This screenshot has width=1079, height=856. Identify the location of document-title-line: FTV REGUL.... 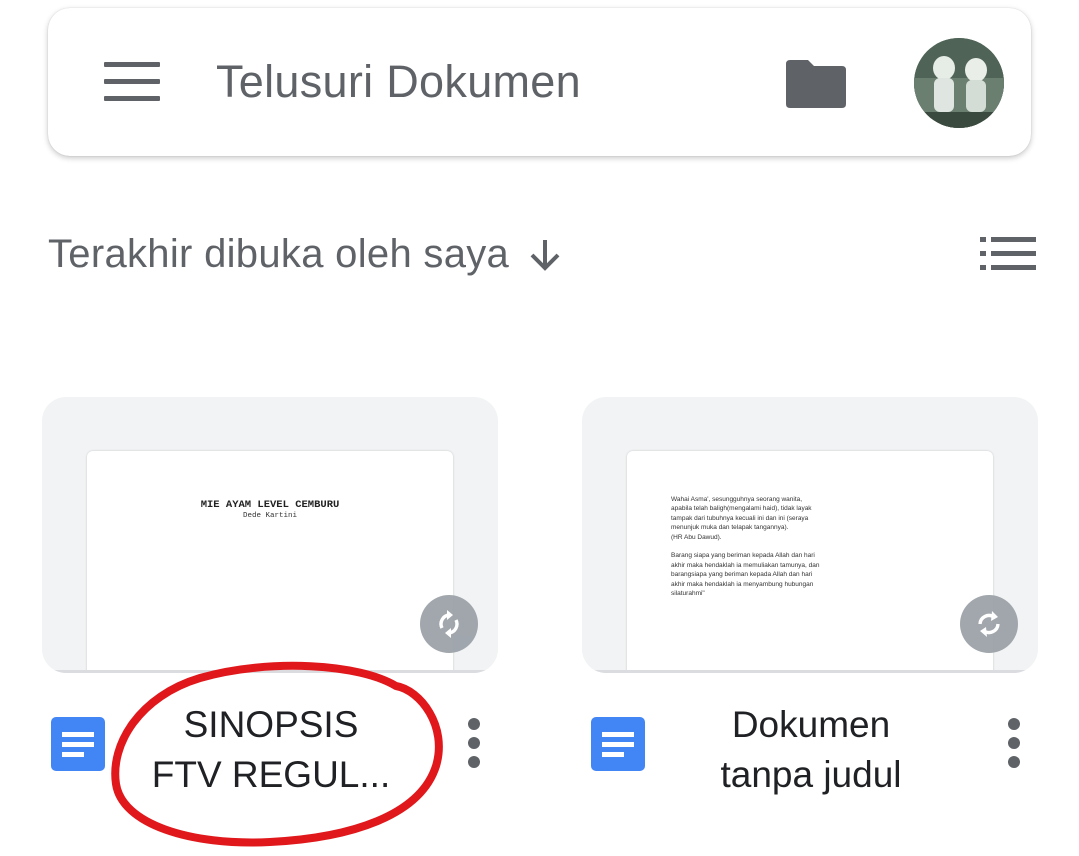
(271, 774).